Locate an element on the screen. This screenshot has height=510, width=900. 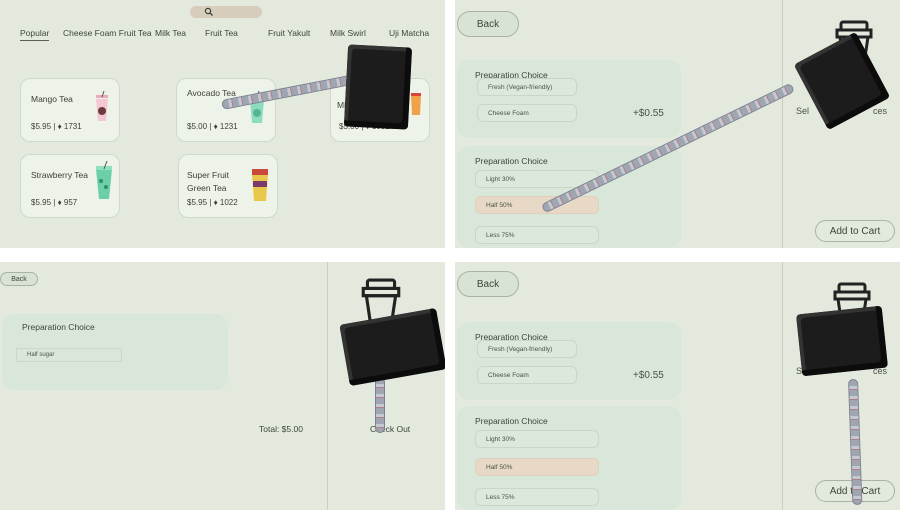
order-summary-section: Preparation Choice Half sugar is located at coordinates (115, 352).